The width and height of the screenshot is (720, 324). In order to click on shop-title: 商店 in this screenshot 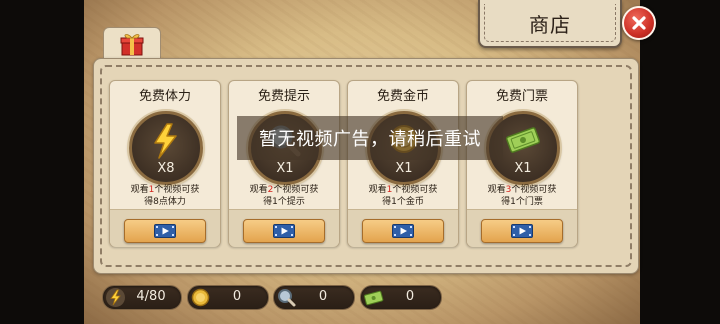, I will do `click(550, 24)`.